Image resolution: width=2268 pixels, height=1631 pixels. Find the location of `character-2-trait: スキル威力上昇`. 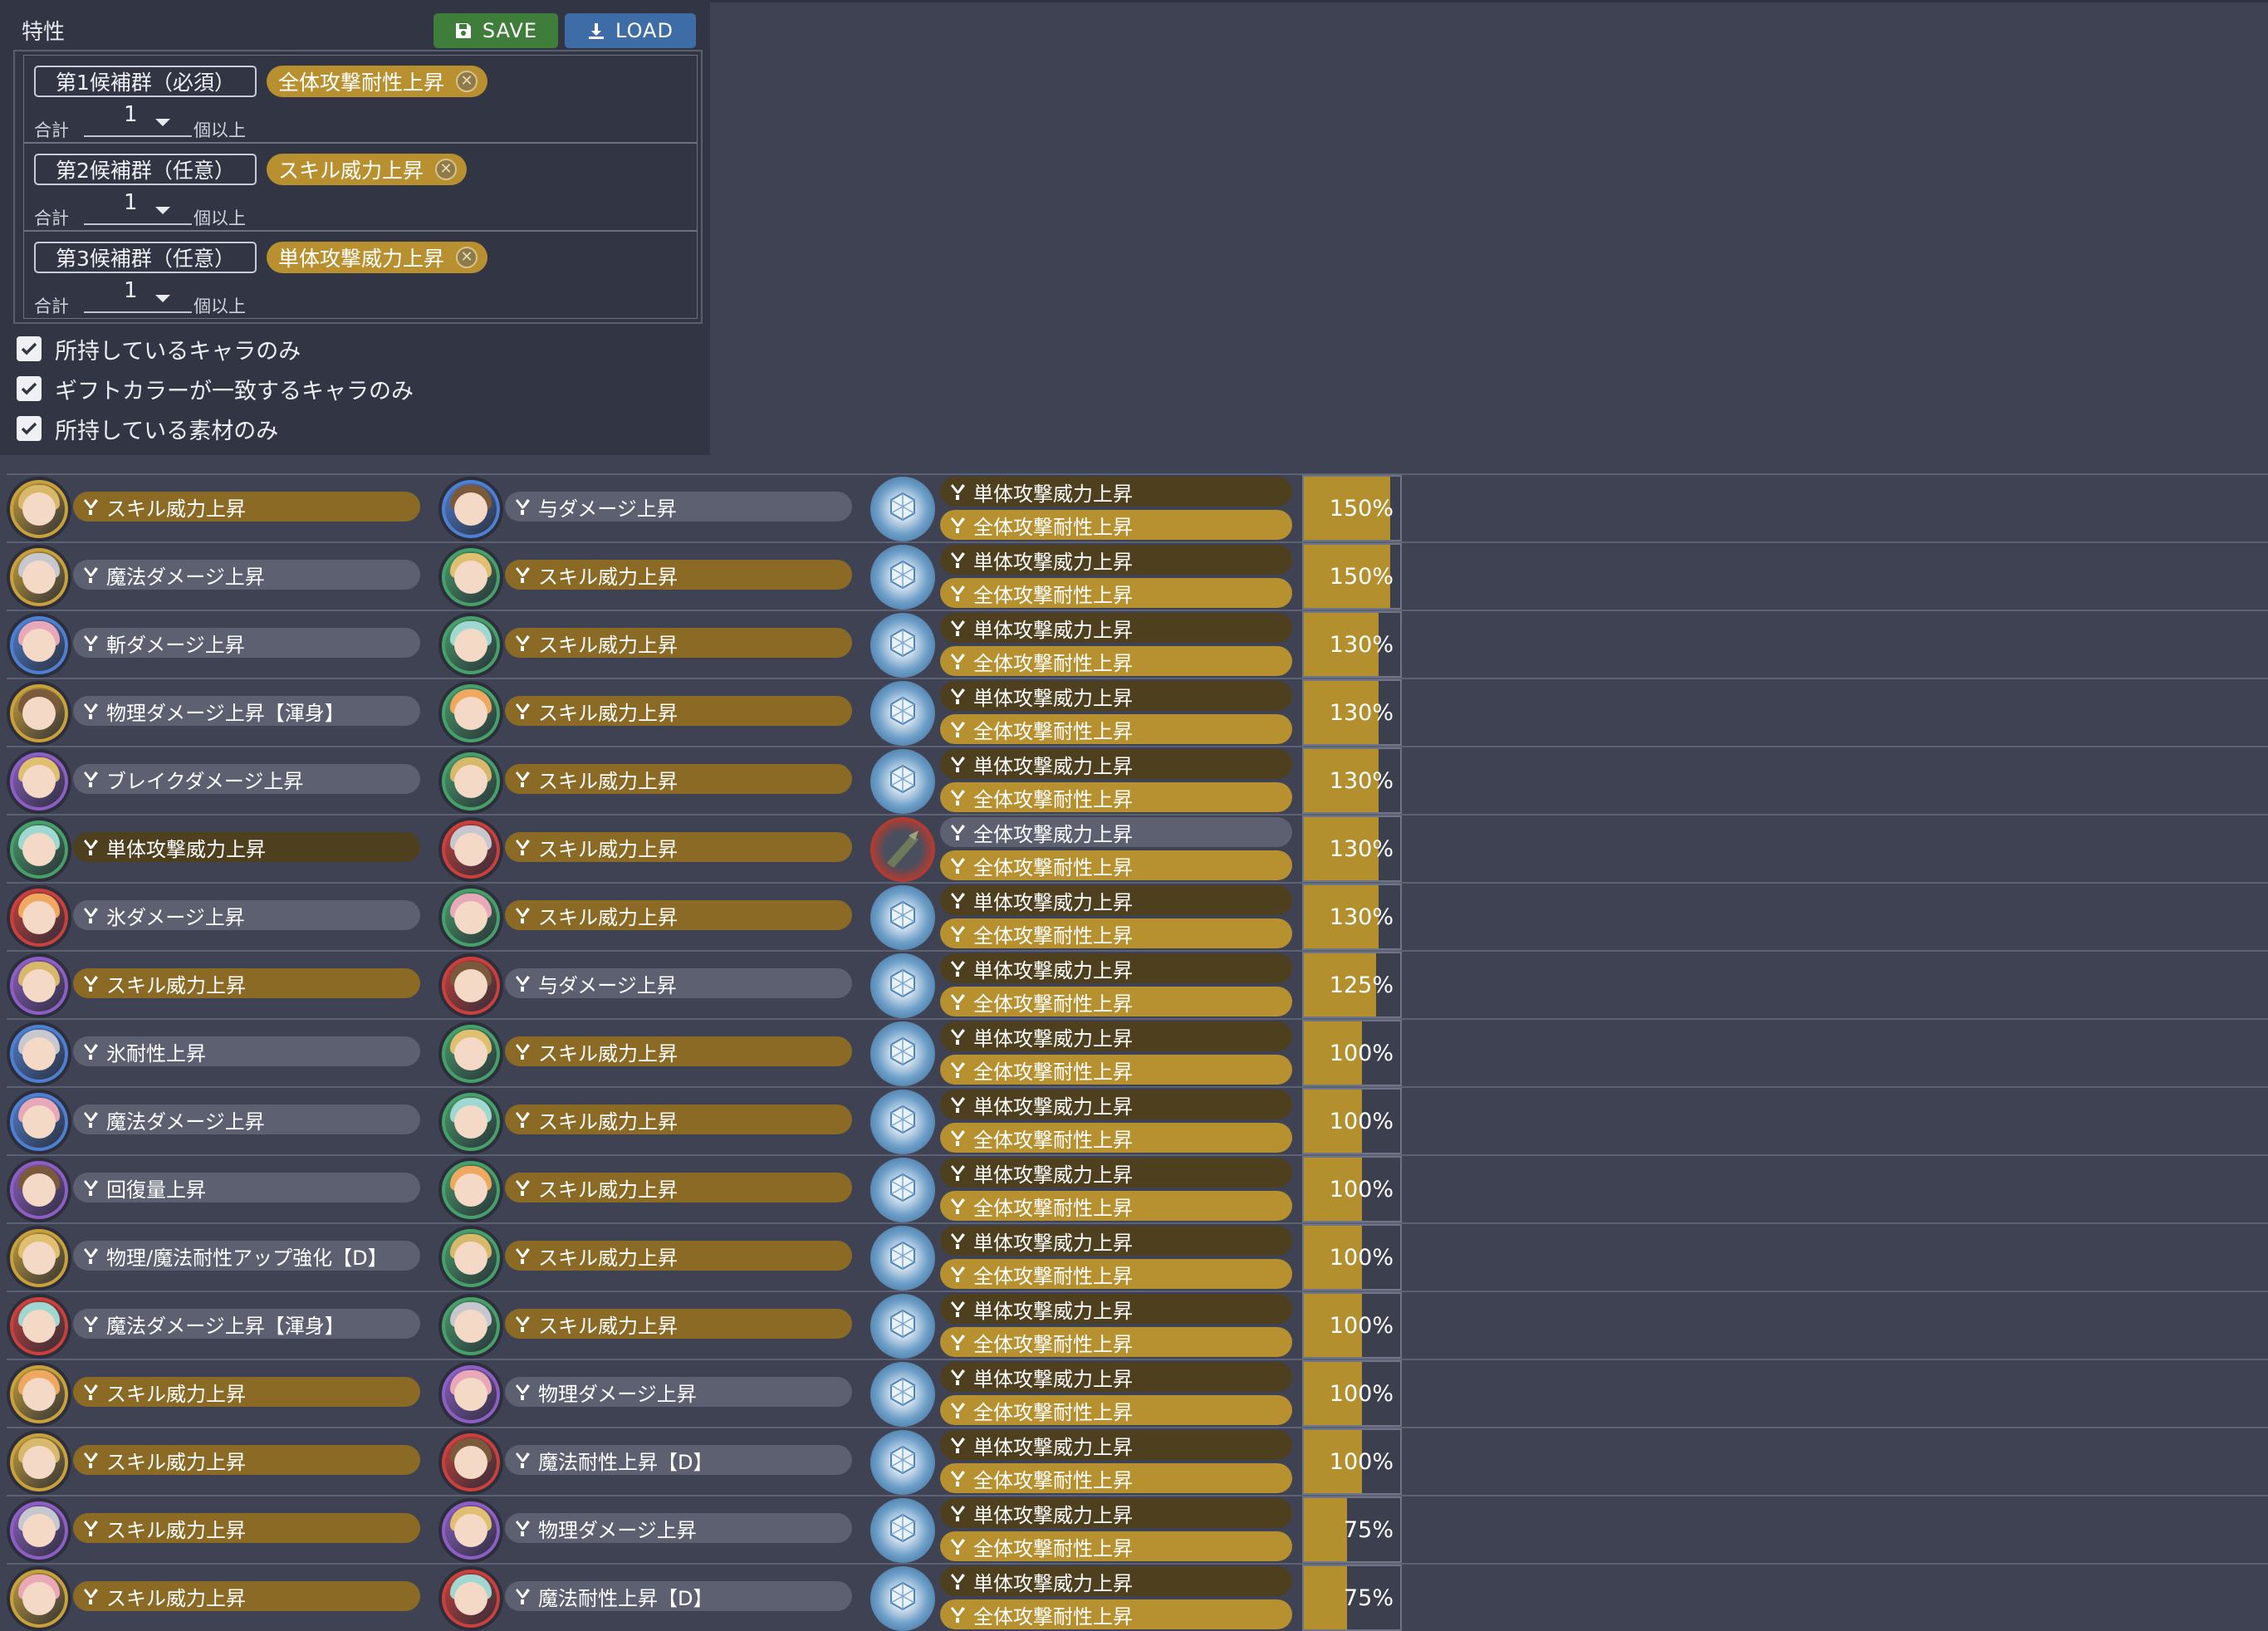

character-2-trait: スキル威力上昇 is located at coordinates (678, 711).